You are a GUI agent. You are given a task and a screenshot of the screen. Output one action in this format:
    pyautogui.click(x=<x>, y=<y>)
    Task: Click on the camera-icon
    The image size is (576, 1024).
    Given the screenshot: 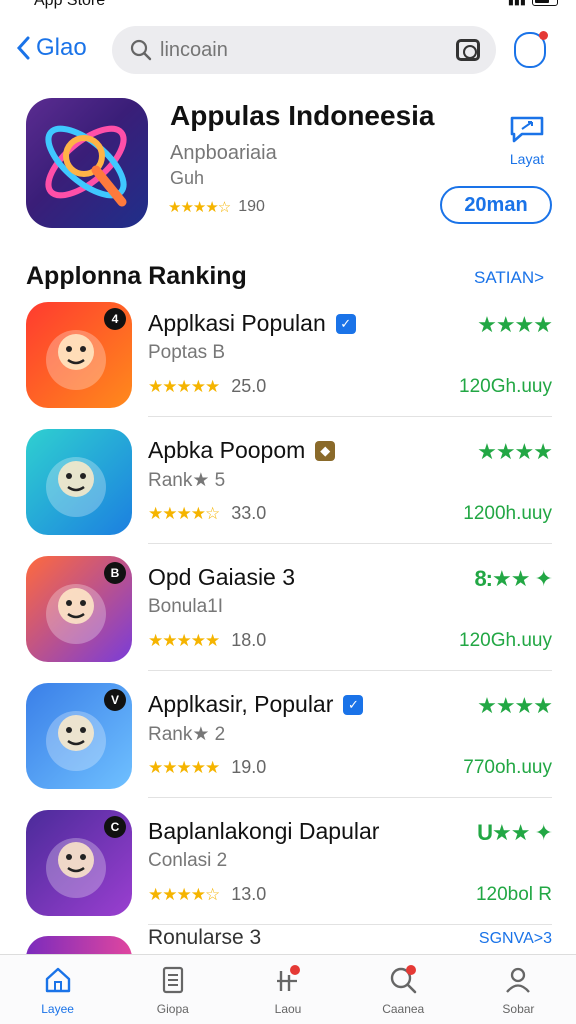 What is the action you would take?
    pyautogui.click(x=468, y=50)
    